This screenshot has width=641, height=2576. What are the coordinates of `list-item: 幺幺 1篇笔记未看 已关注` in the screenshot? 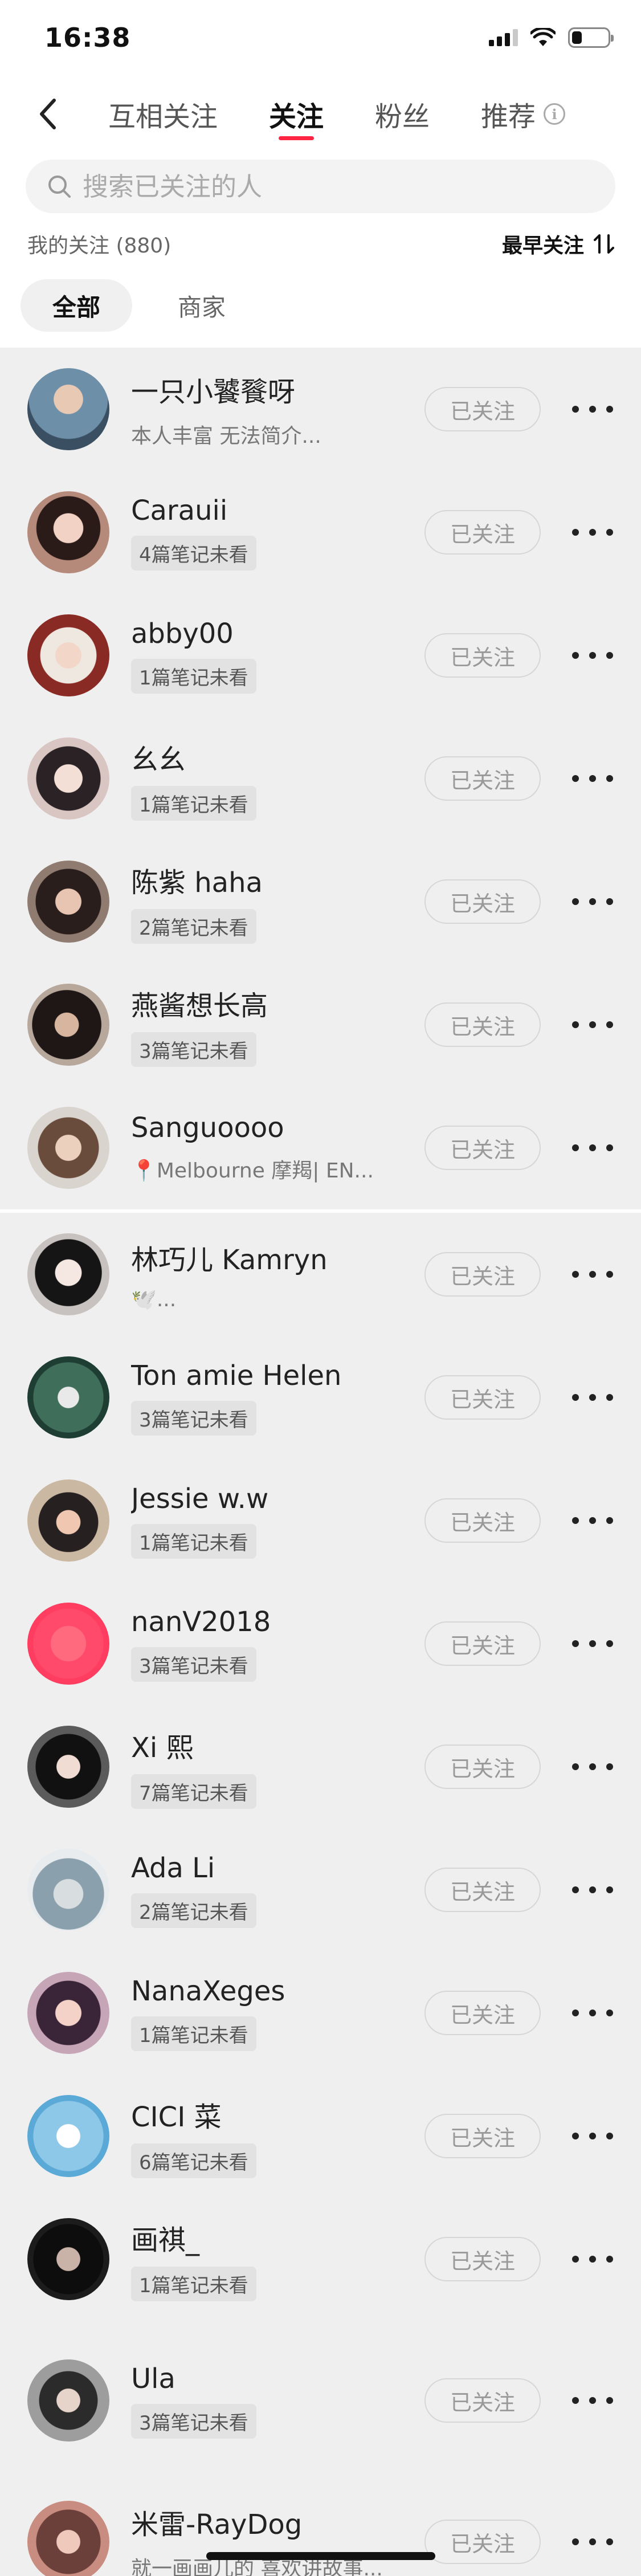 It's located at (320, 778).